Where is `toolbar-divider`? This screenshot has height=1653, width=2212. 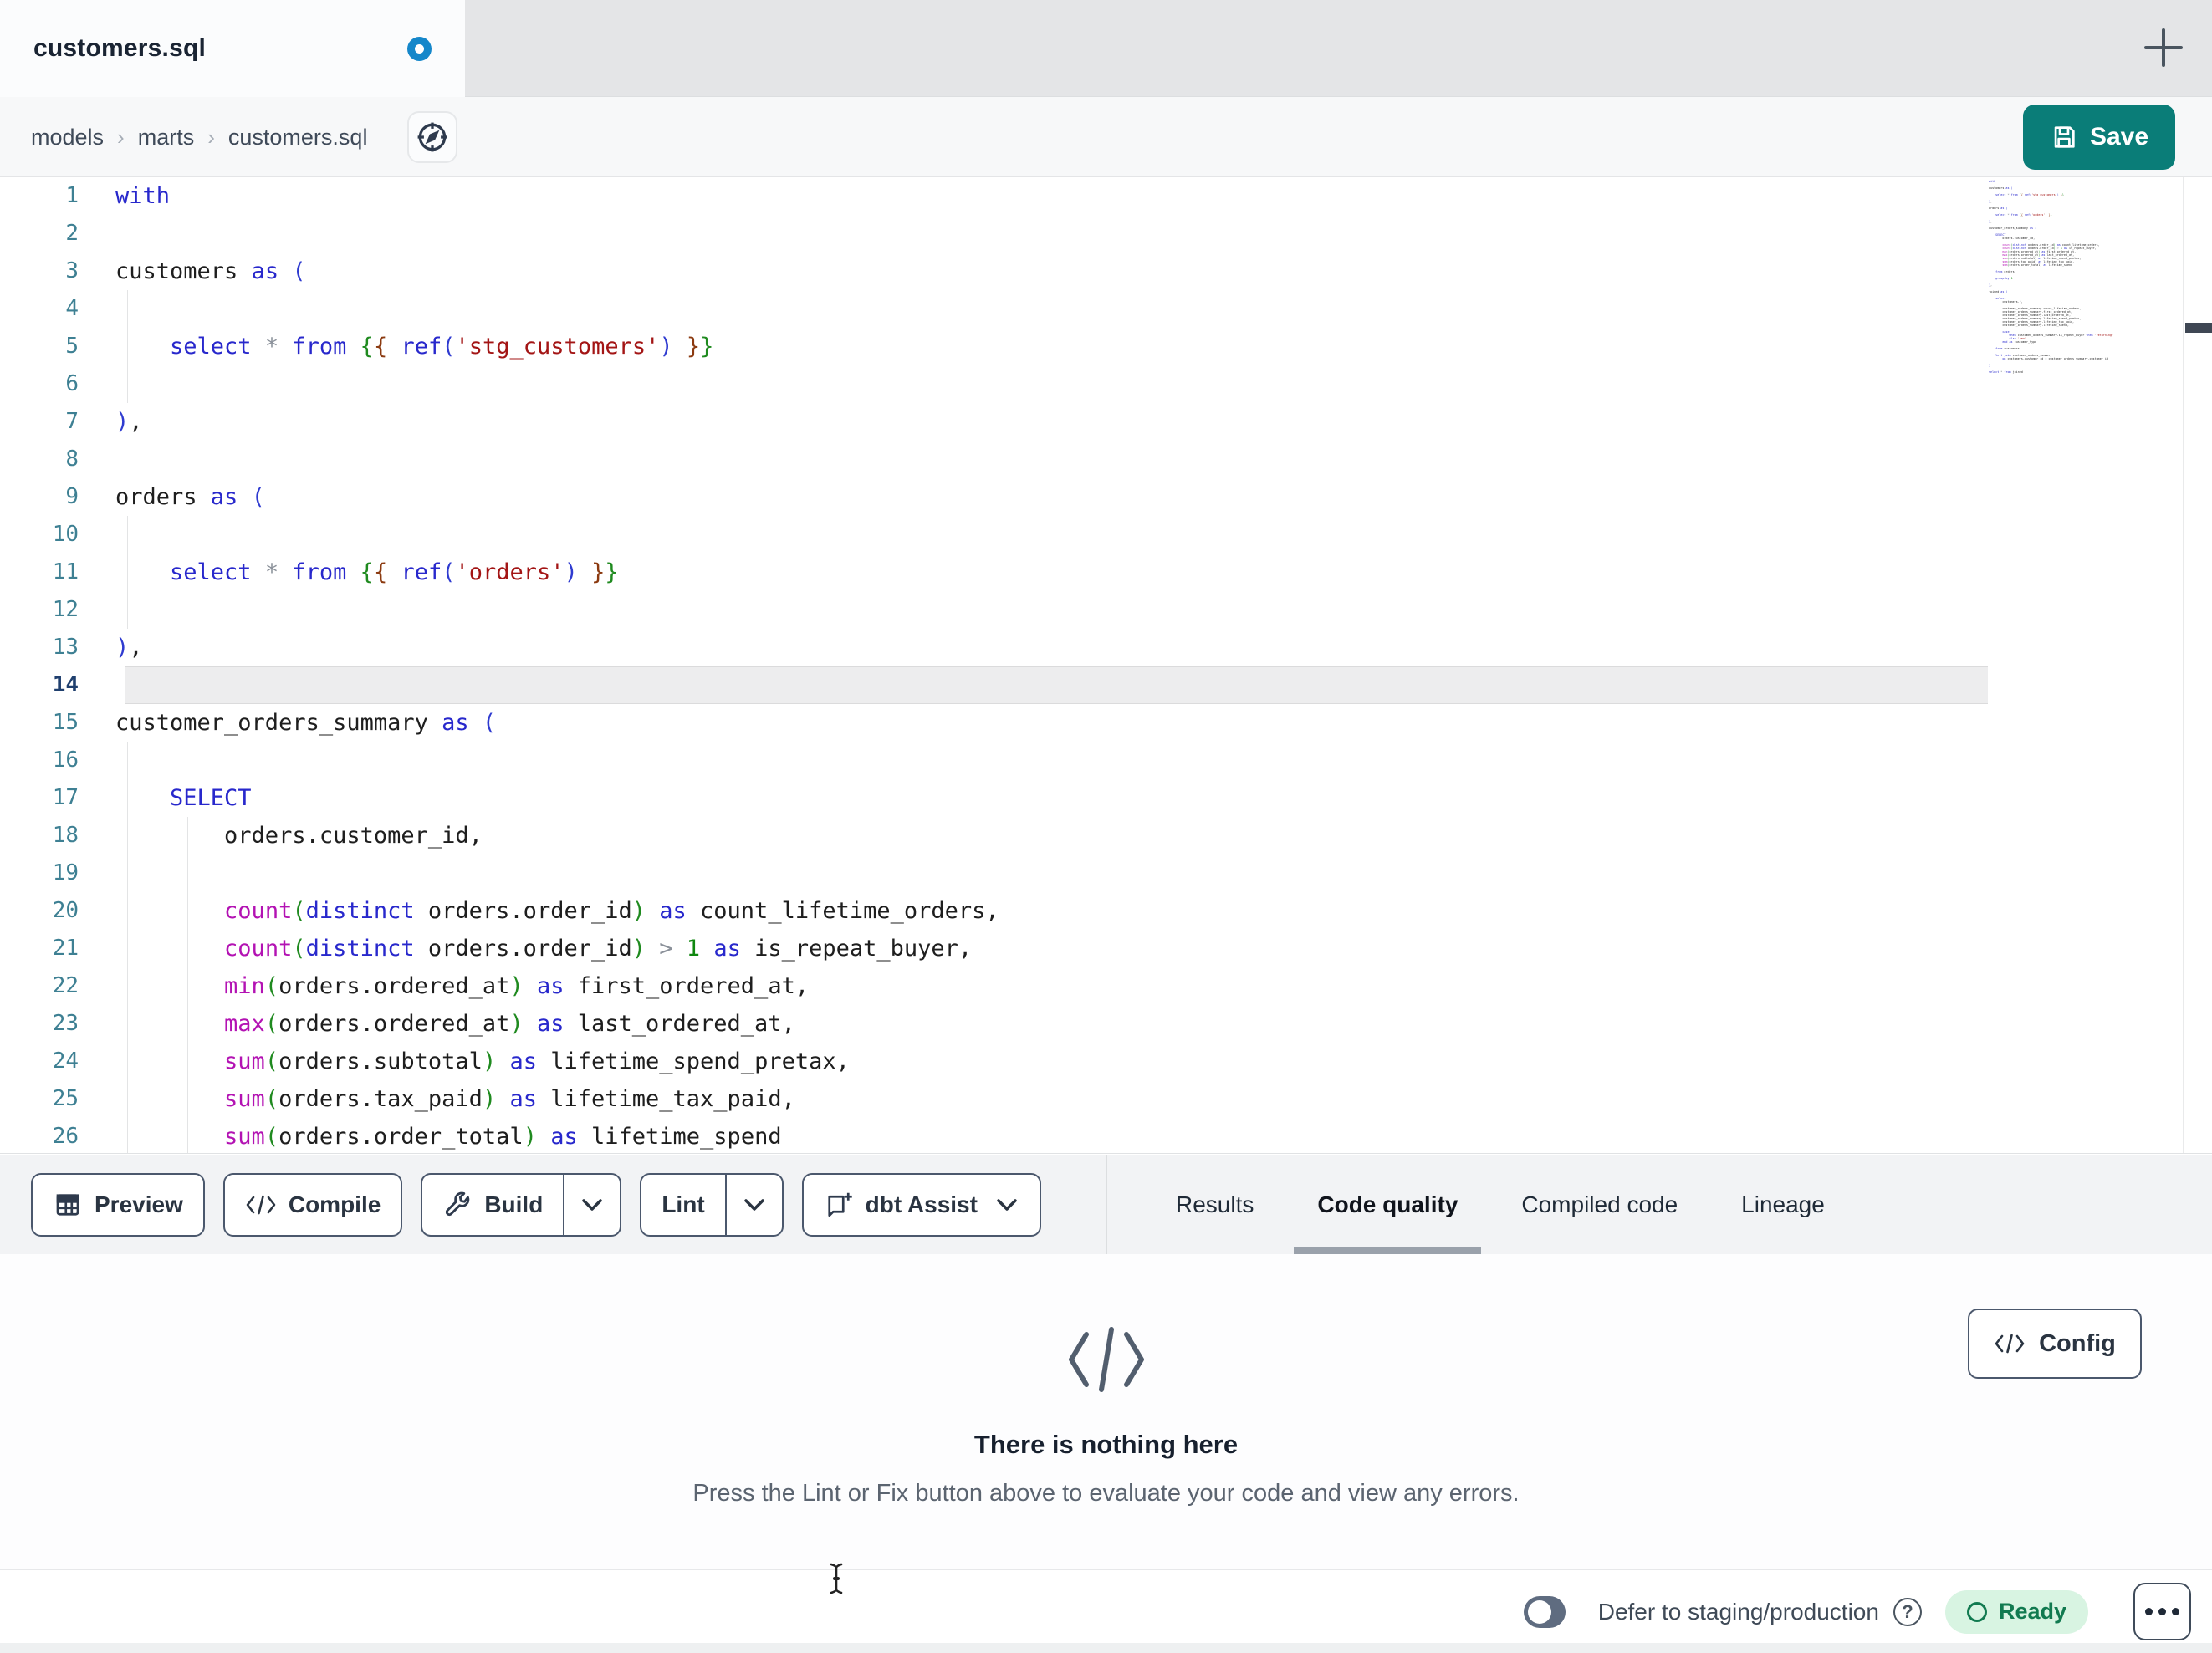
toolbar-divider is located at coordinates (1106, 1204).